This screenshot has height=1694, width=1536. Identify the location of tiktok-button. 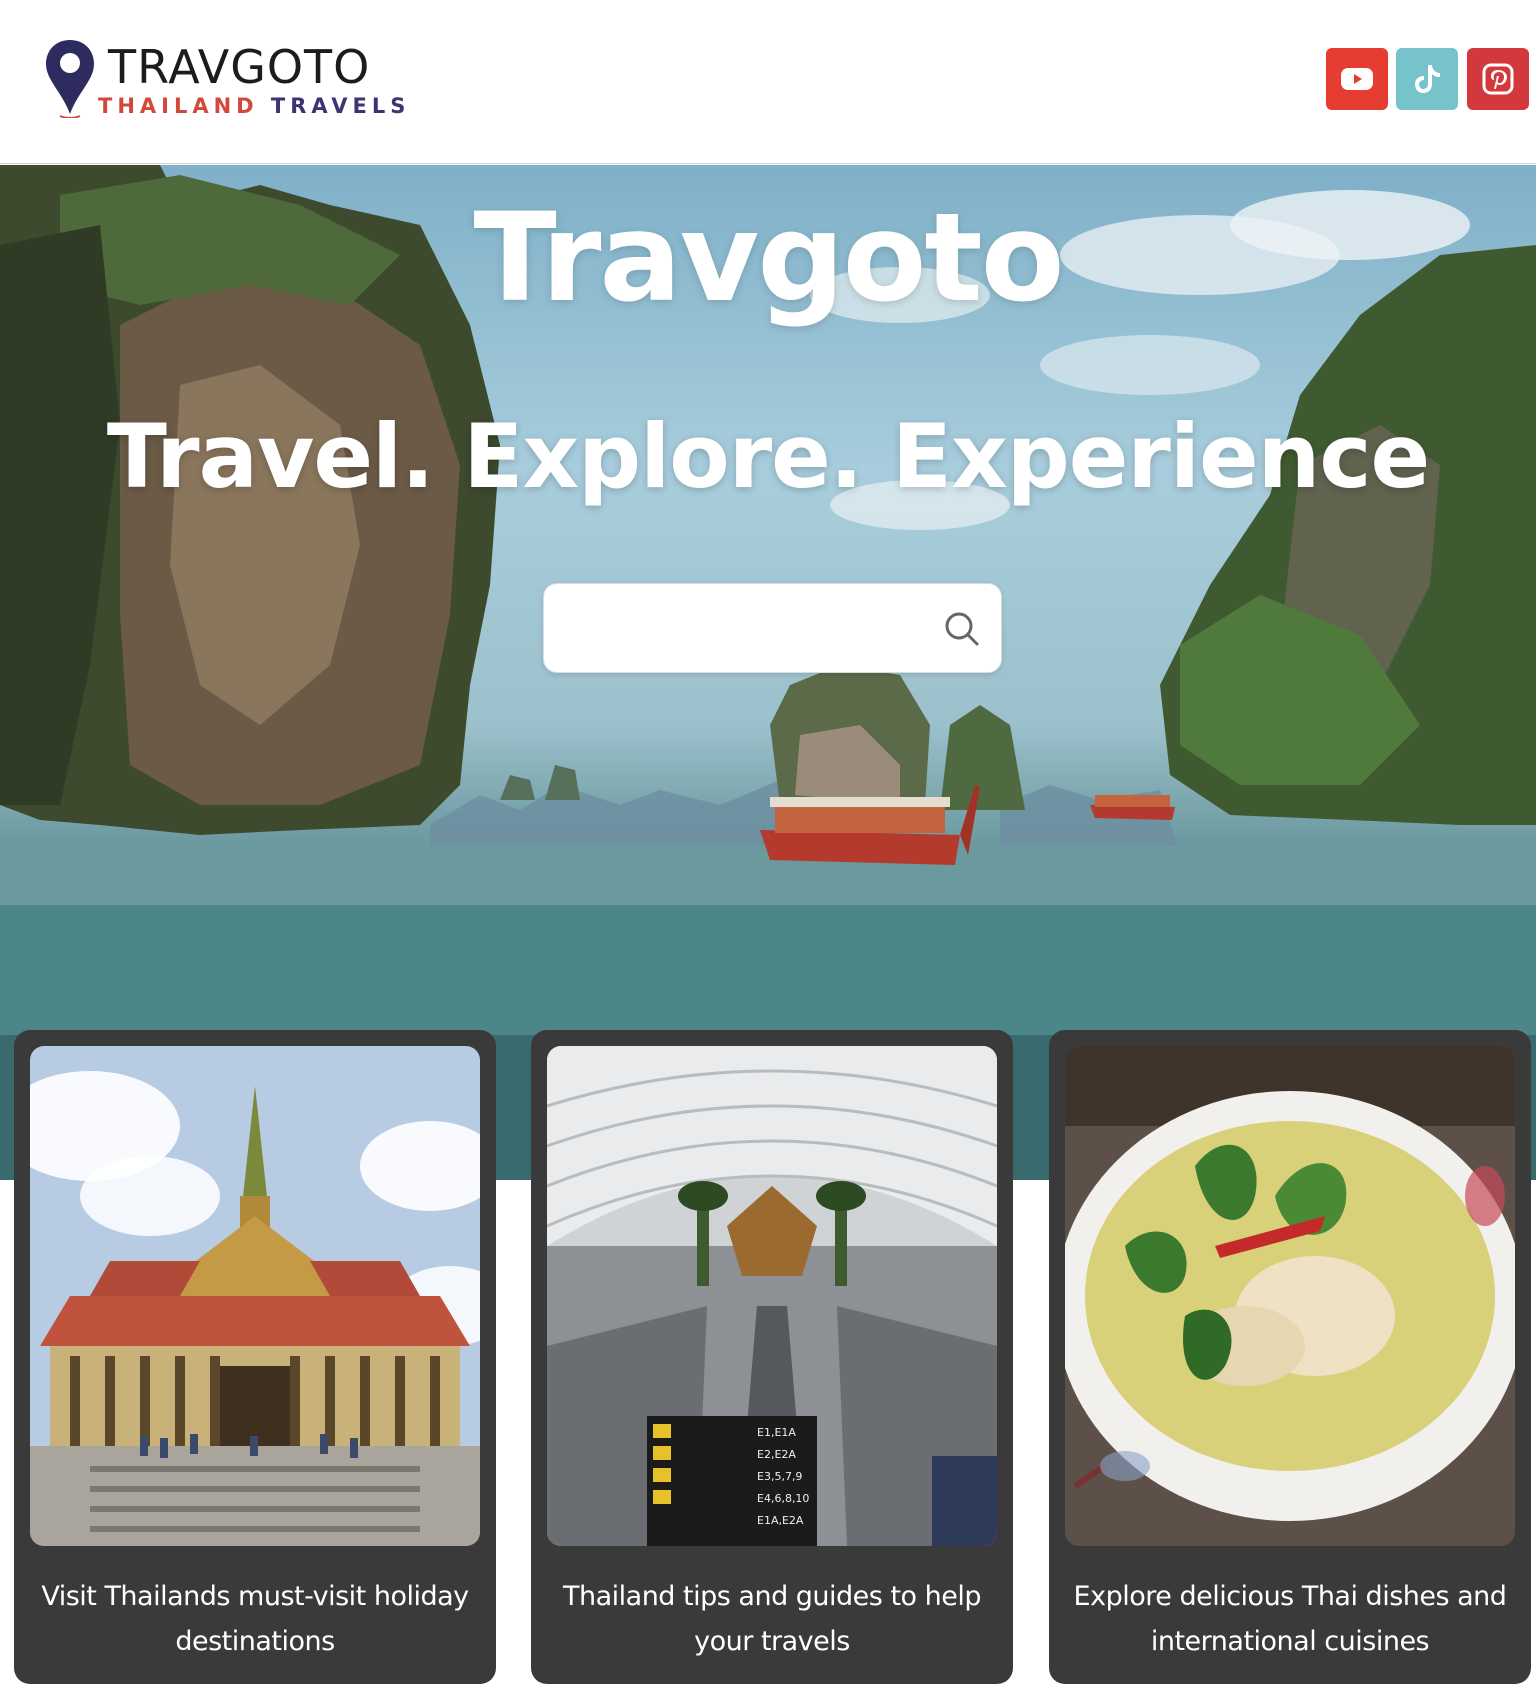
(1427, 79).